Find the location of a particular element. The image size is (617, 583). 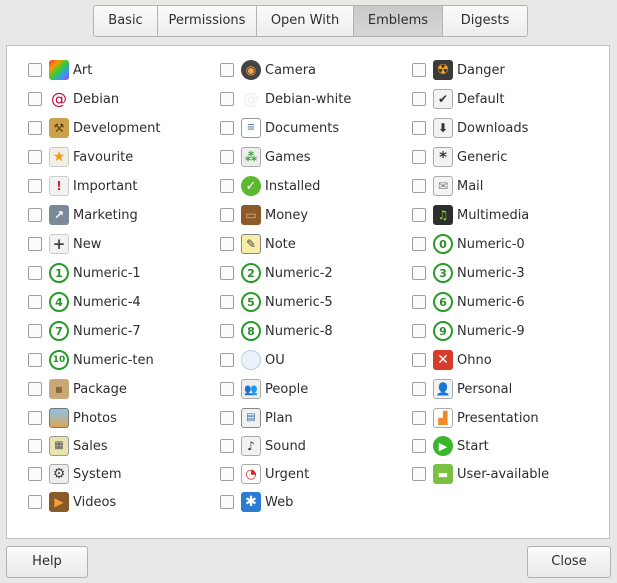

emblem-ou: OU is located at coordinates (252, 360).